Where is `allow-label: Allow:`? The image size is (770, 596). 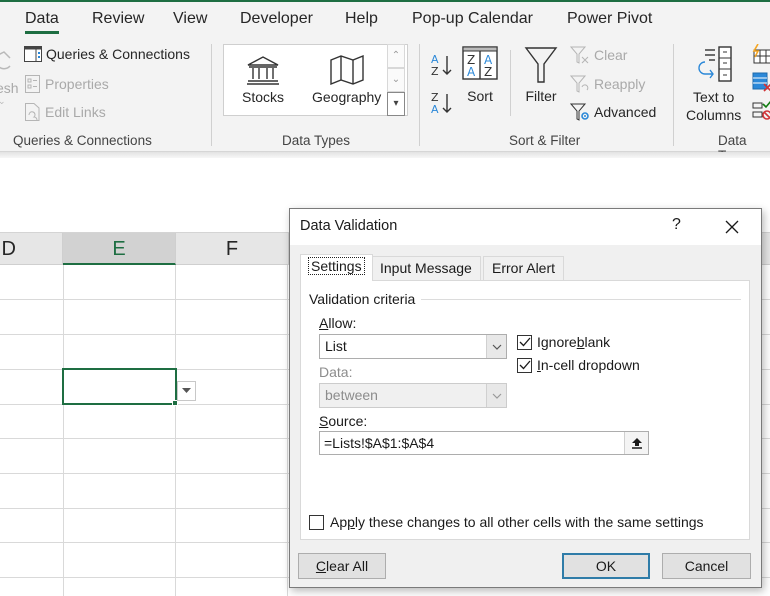
allow-label: Allow: is located at coordinates (337, 323).